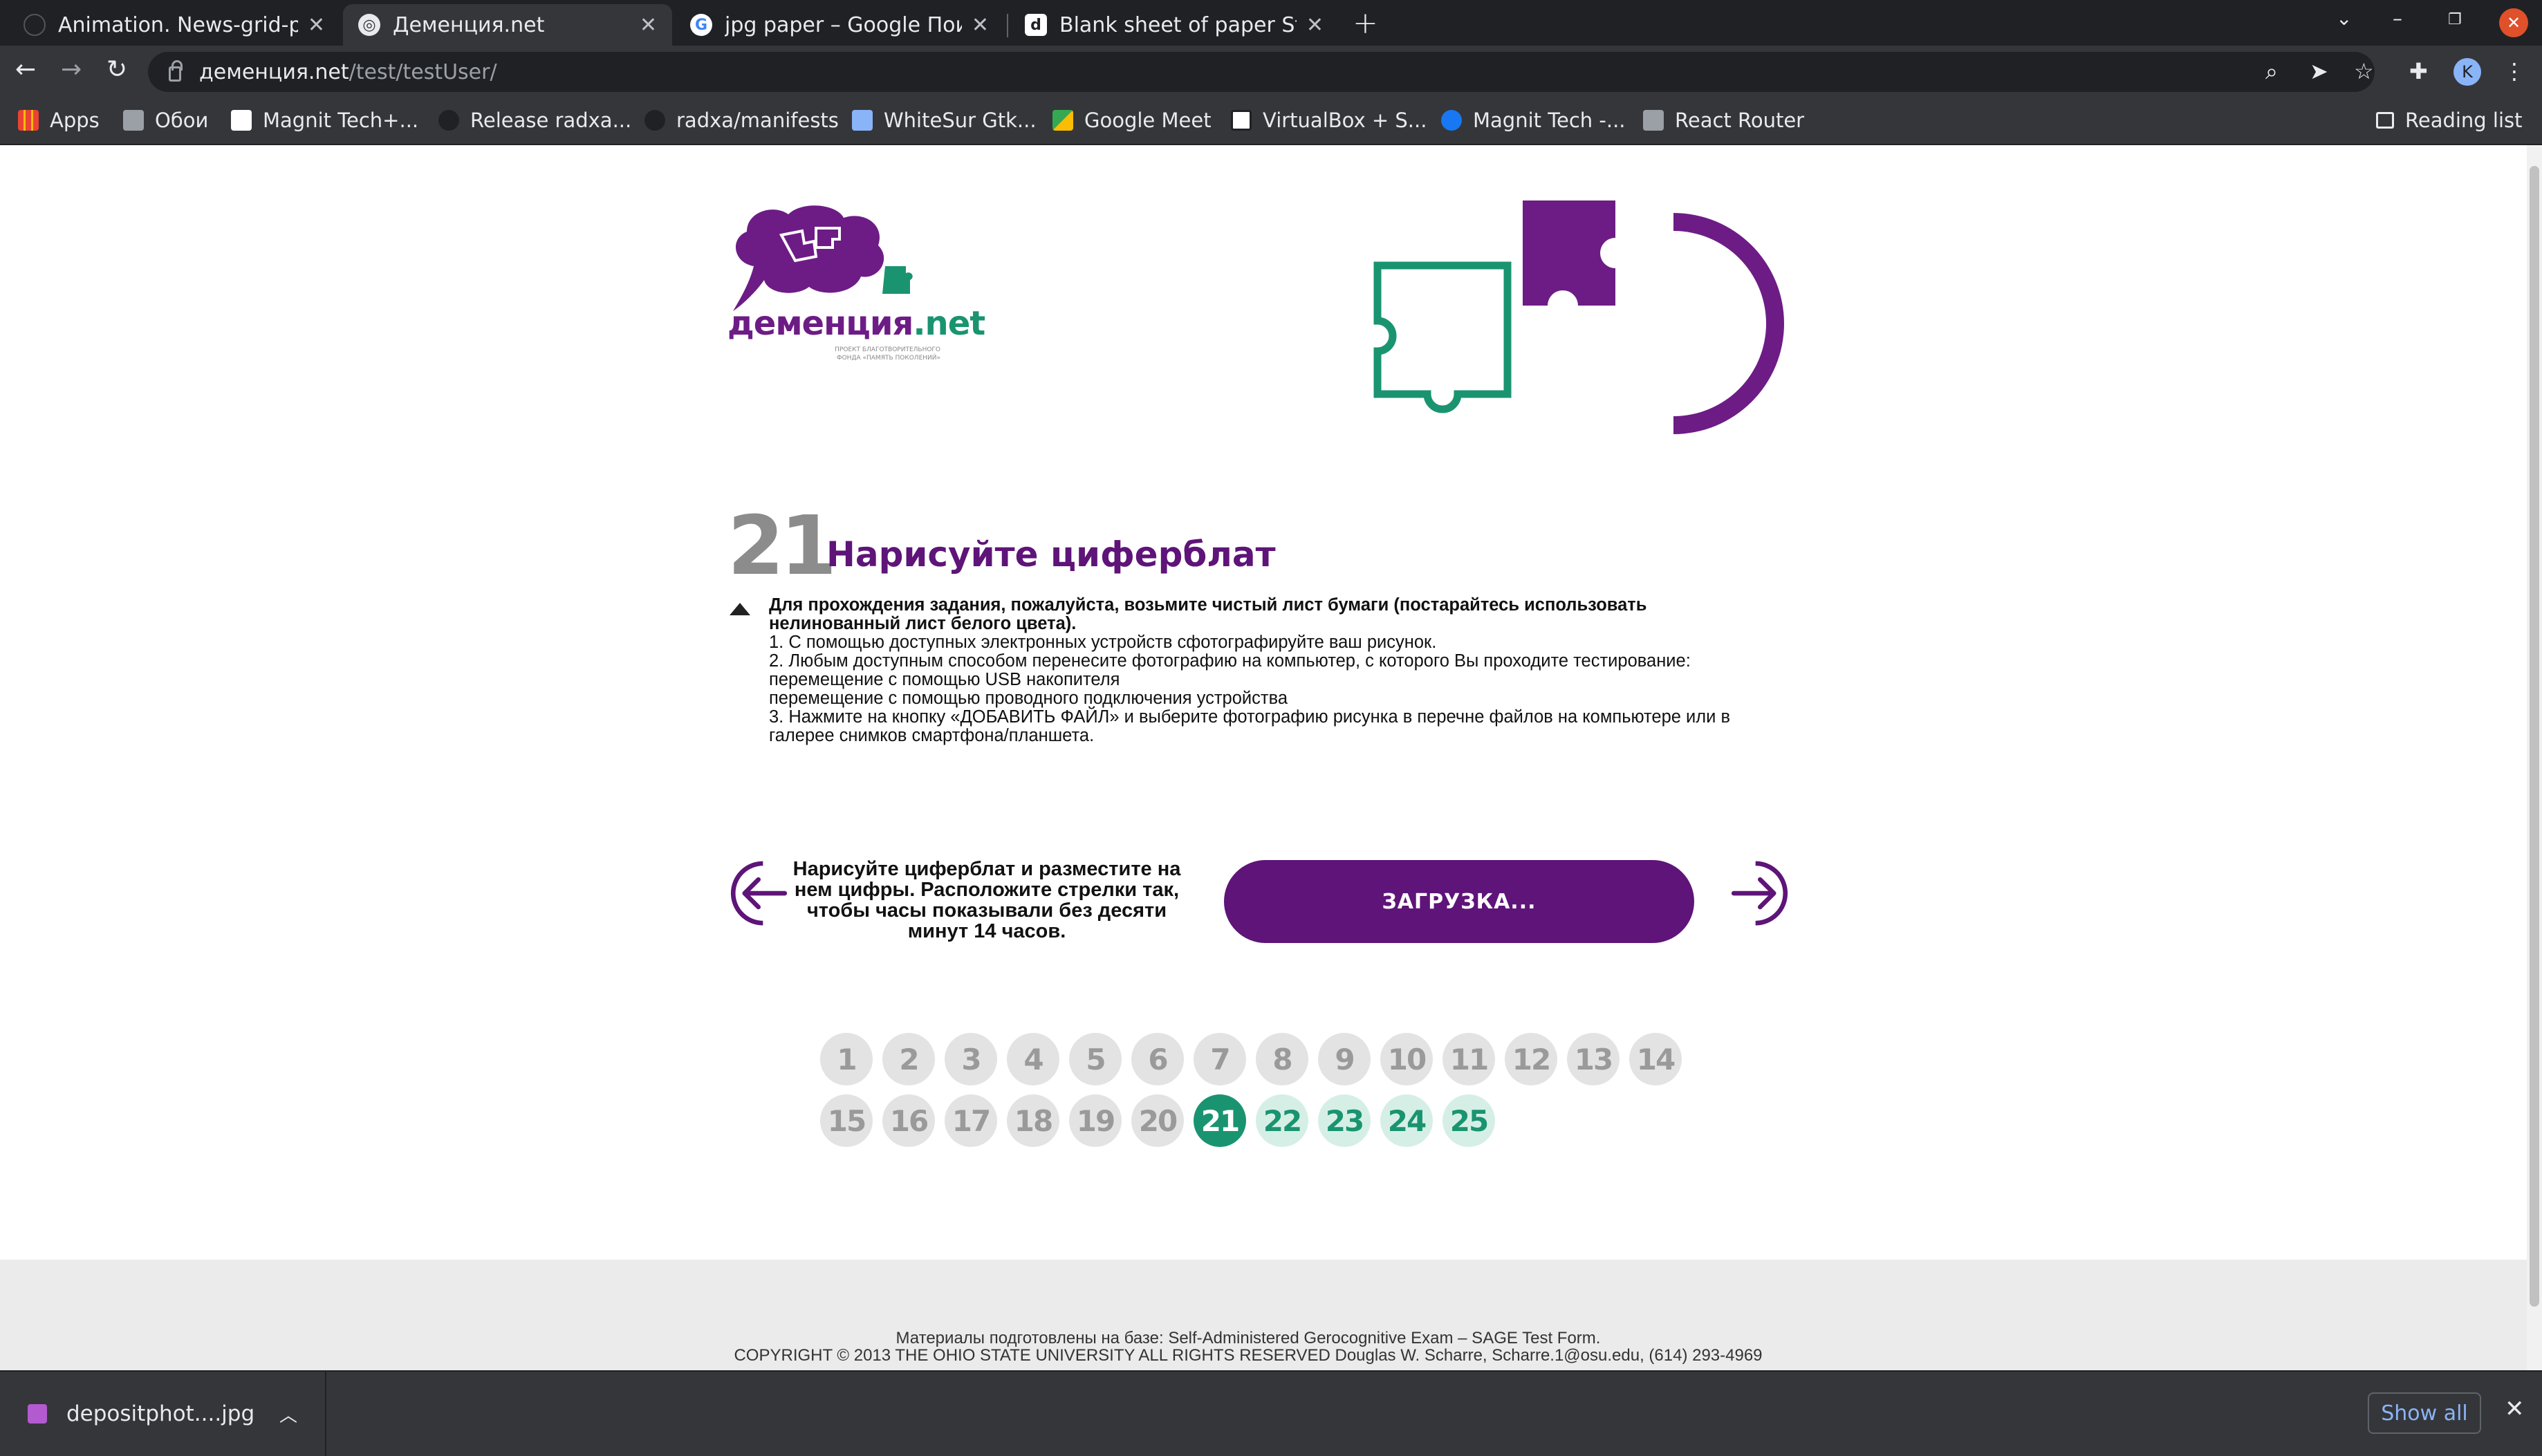 The height and width of the screenshot is (1456, 2542). I want to click on question-number: 21, so click(782, 545).